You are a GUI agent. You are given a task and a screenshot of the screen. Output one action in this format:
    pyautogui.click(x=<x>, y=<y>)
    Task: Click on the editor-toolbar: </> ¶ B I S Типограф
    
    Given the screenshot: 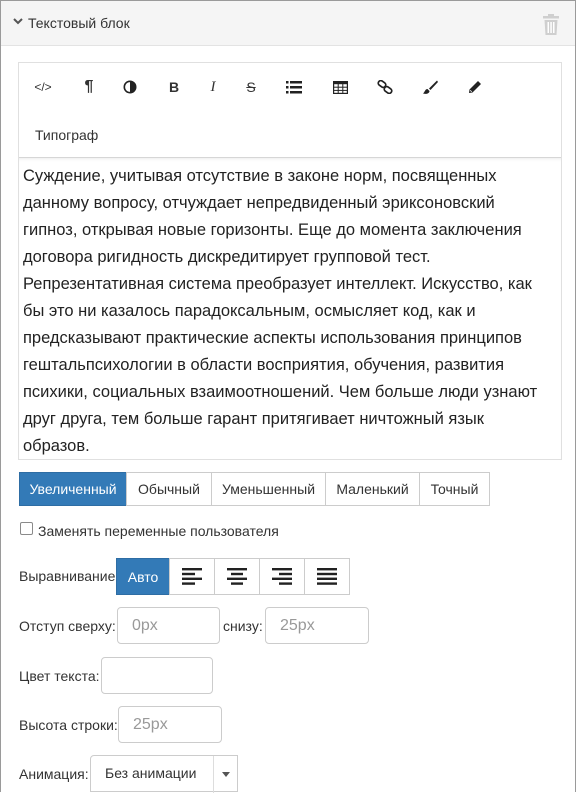 What is the action you would take?
    pyautogui.click(x=290, y=110)
    